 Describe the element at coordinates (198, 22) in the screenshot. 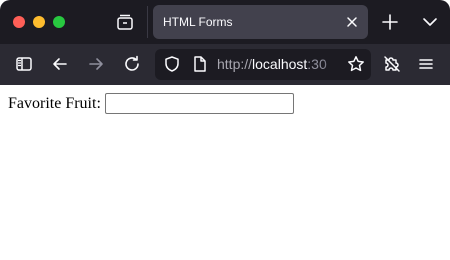

I see `tab-title: HTML Forms` at that location.